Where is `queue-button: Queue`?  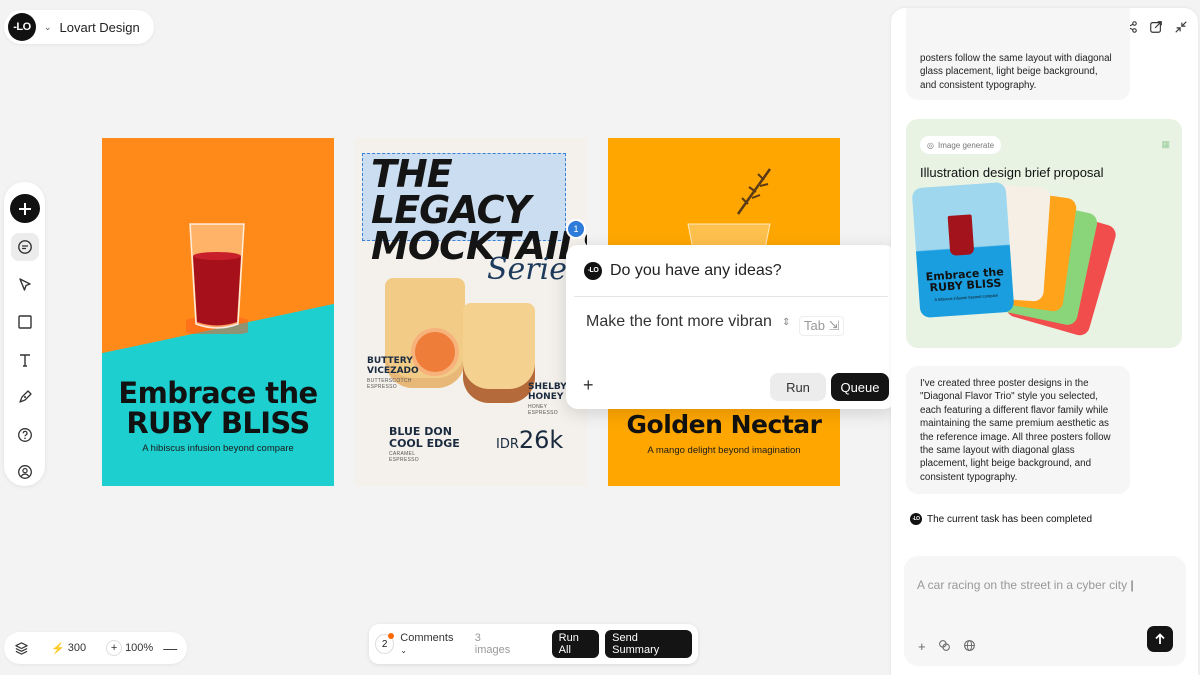
queue-button: Queue is located at coordinates (860, 387).